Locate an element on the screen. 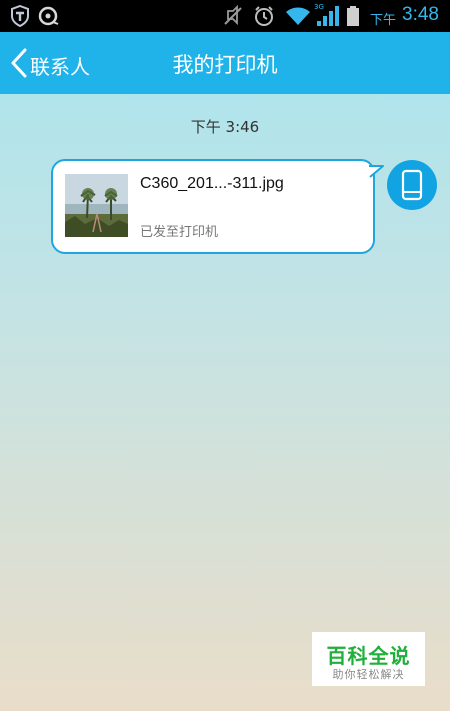 This screenshot has width=450, height=711. message-timestamp: 下午 3:46 is located at coordinates (225, 127).